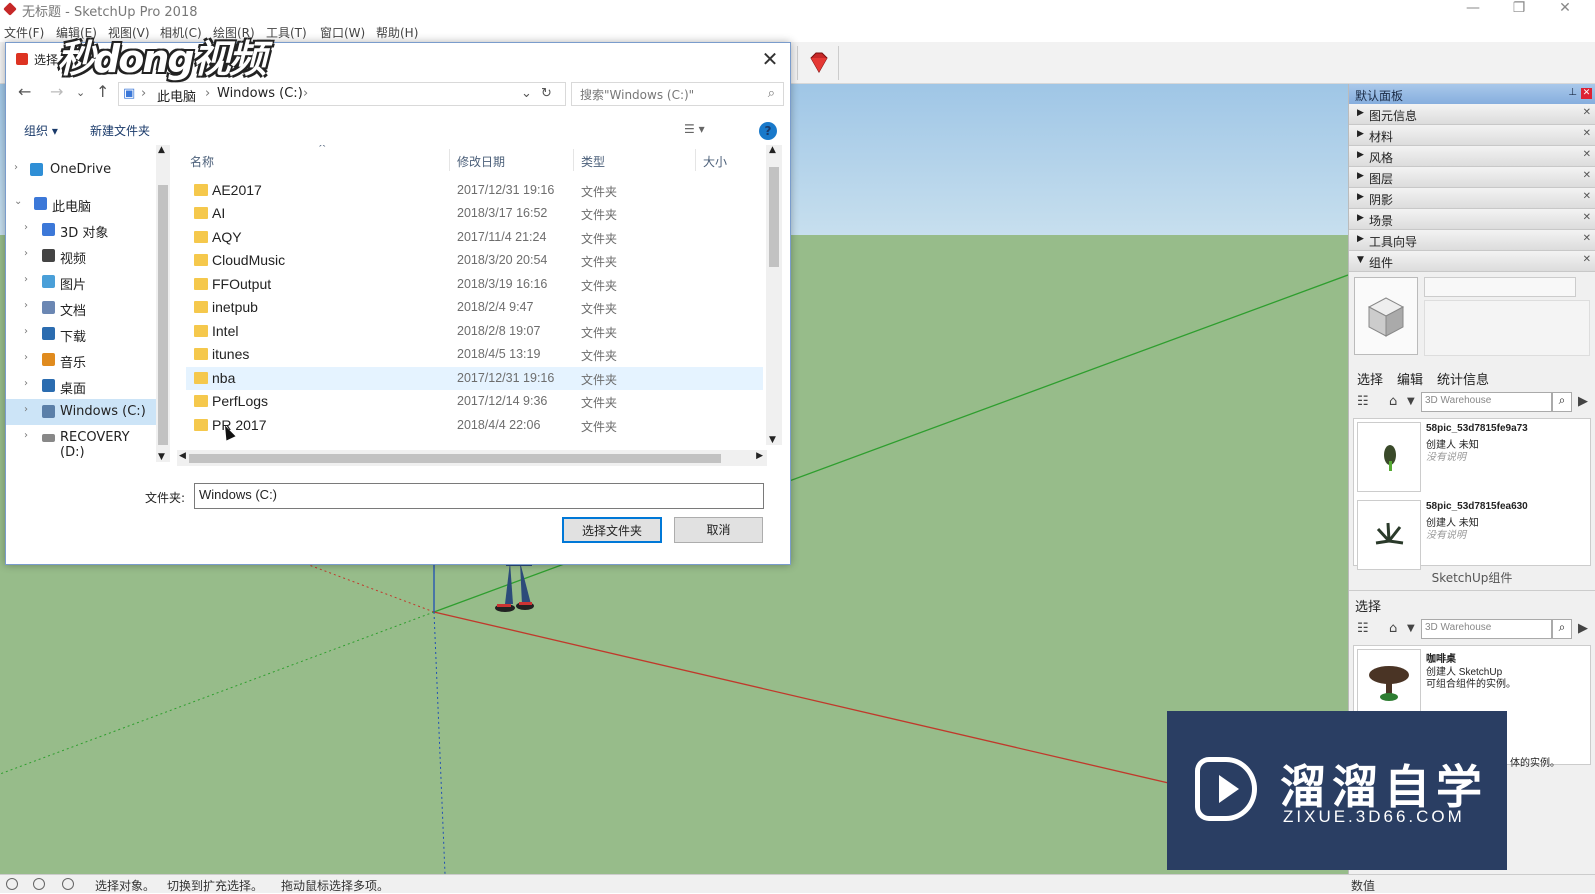 The width and height of the screenshot is (1595, 894). I want to click on tray-section-components: ▼ 组件 ✕, so click(1472, 261).